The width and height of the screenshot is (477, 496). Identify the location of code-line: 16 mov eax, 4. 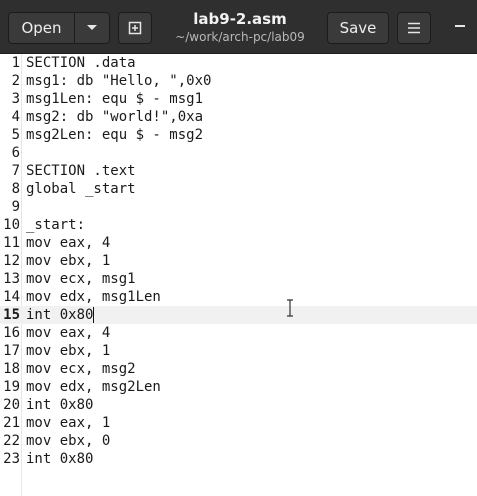
(238, 333).